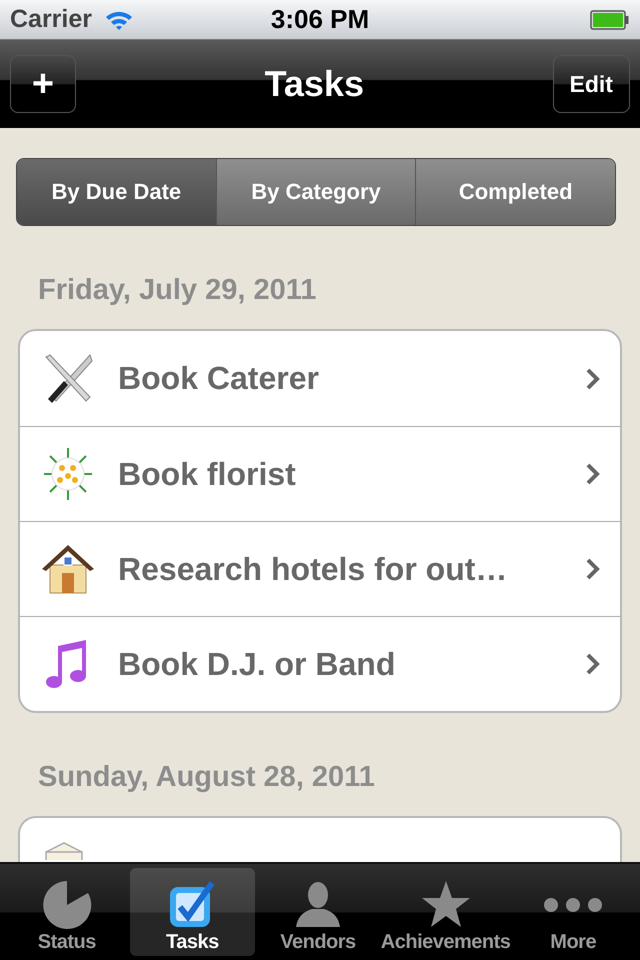  Describe the element at coordinates (314, 84) in the screenshot. I see `screen-title: Tasks` at that location.